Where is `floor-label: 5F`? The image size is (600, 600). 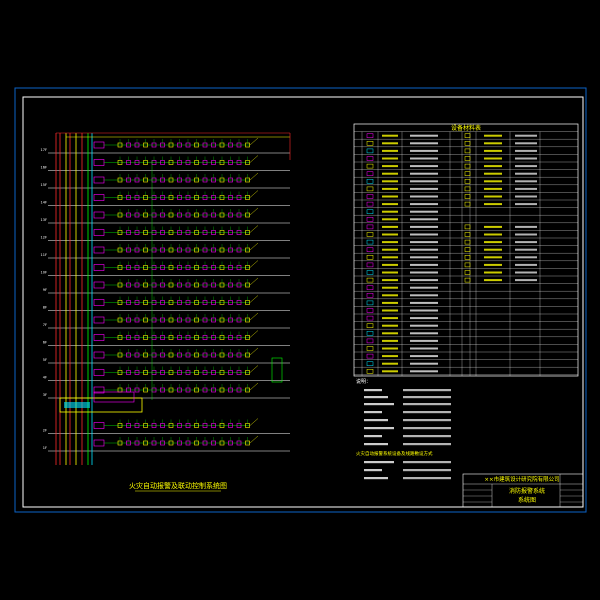 floor-label: 5F is located at coordinates (45, 360).